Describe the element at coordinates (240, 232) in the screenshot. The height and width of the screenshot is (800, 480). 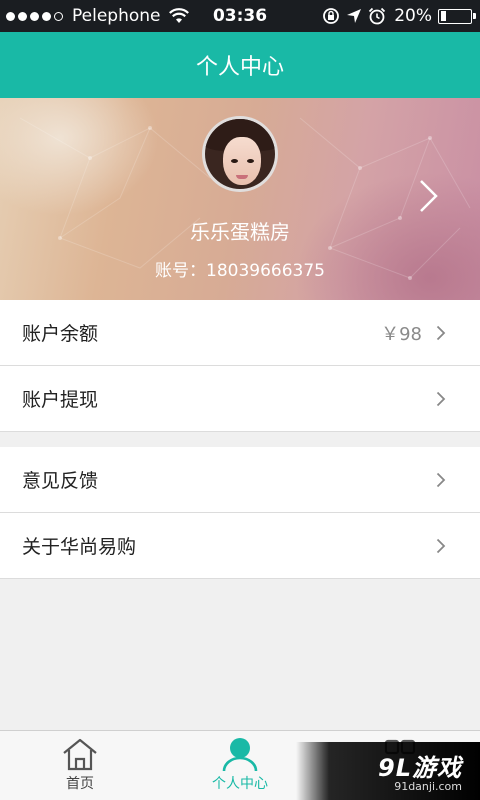
I see `username: 乐乐蛋糕房` at that location.